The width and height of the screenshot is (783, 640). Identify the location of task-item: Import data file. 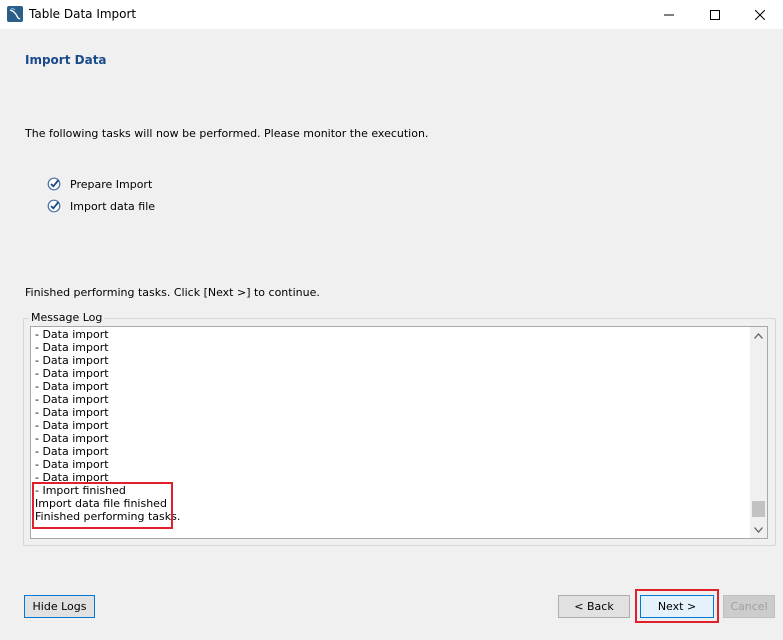
(101, 206).